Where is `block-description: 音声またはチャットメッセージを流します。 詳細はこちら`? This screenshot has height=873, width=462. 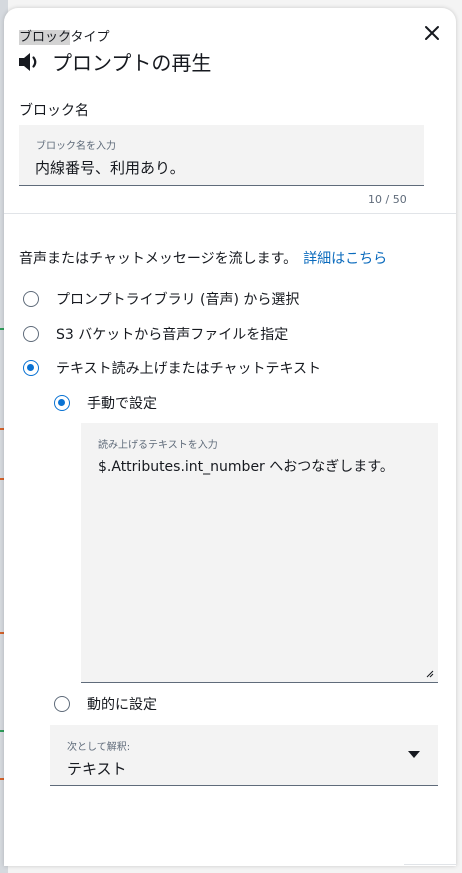
block-description: 音声またはチャットメッセージを流します。 詳細はこちら is located at coordinates (203, 258).